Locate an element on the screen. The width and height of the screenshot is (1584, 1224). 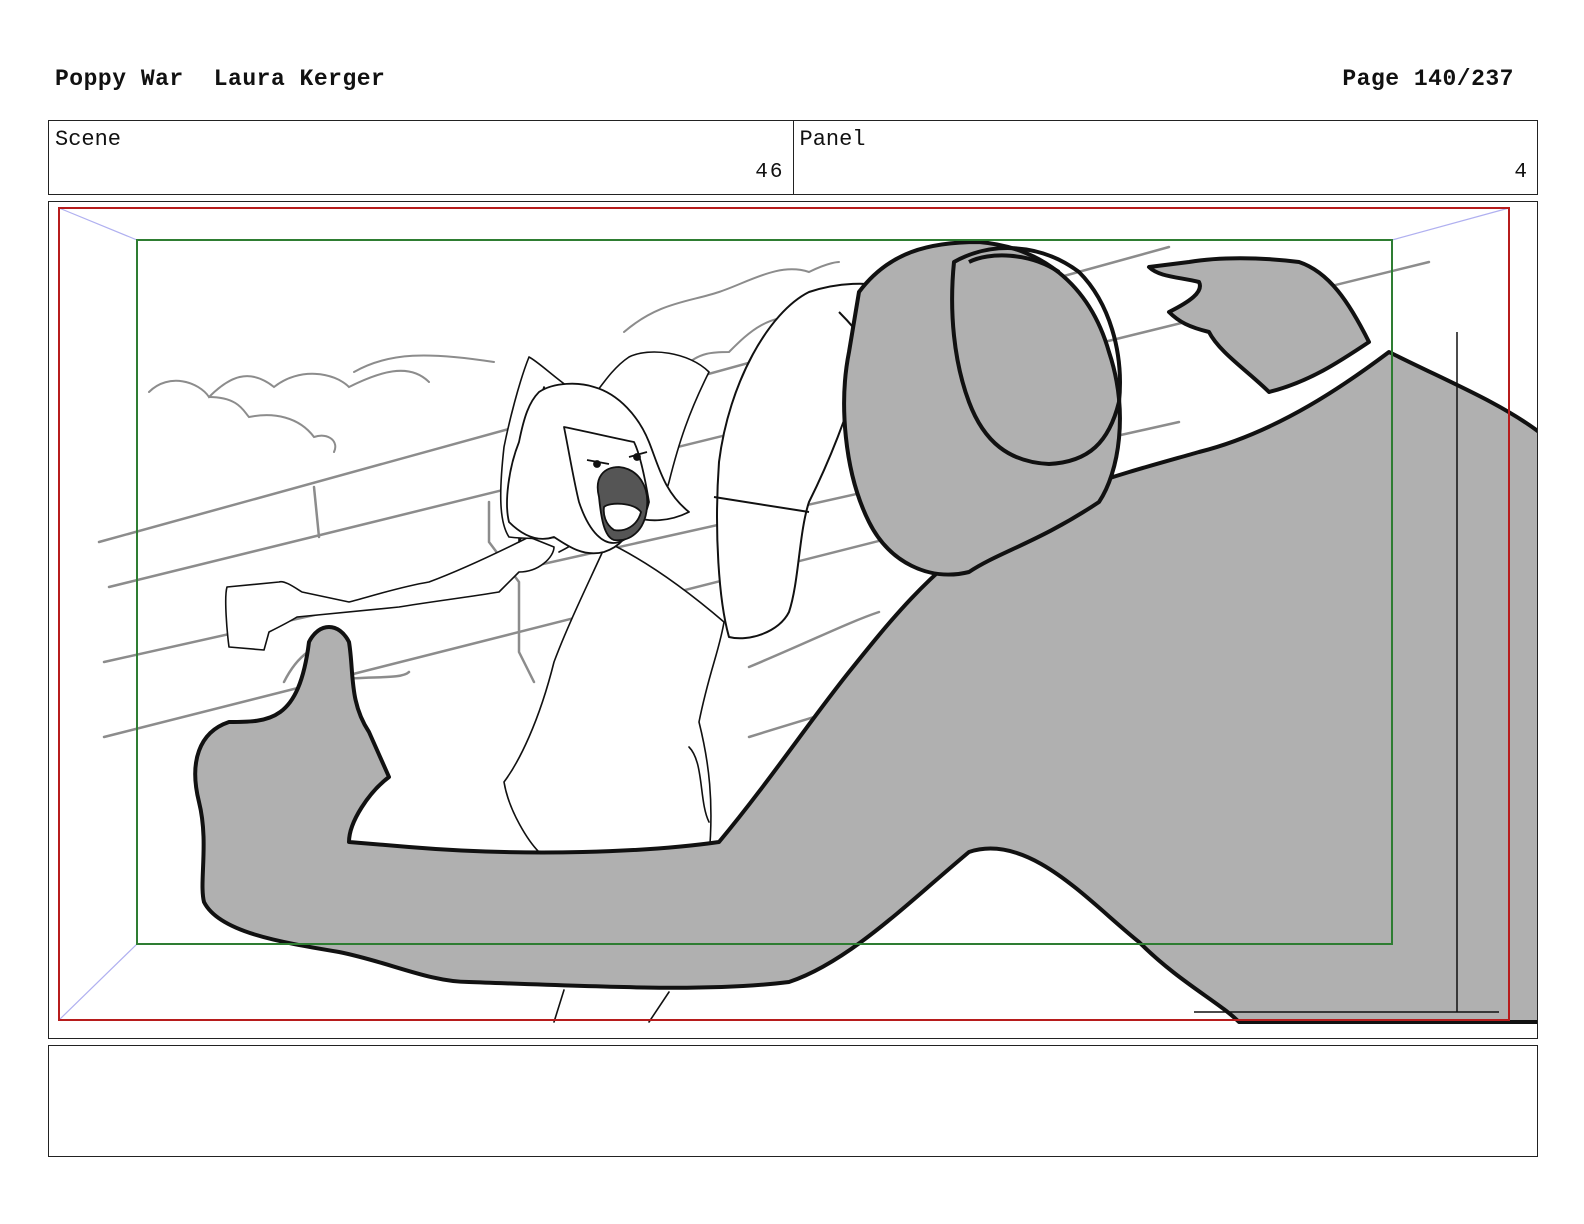
scene-panel-info: Scene 46 Panel 4 is located at coordinates (793, 157).